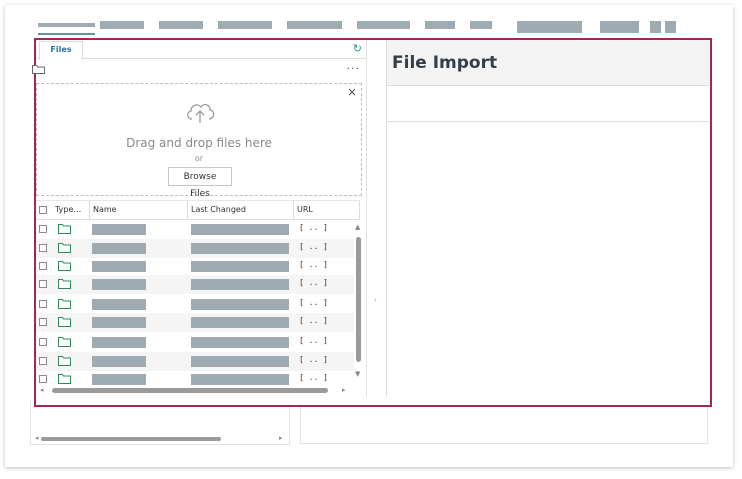 Image resolution: width=742 pixels, height=479 pixels. I want to click on dropzone-or-label: or, so click(199, 158).